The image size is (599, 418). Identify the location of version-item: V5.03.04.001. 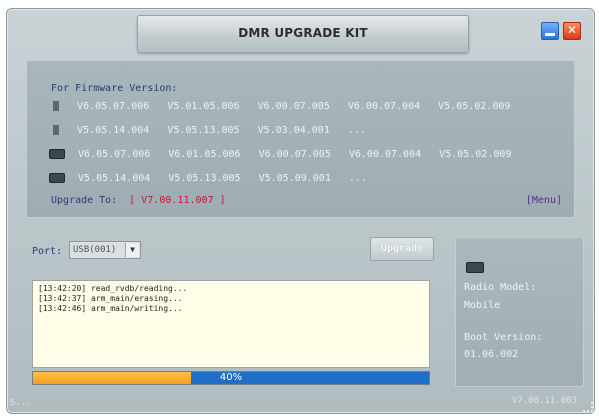
(293, 130).